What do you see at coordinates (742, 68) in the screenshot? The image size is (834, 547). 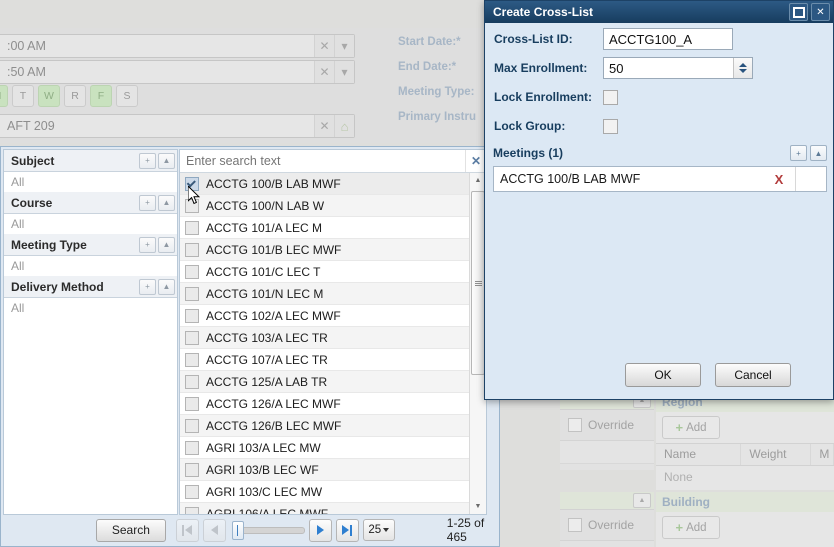 I see `spinner-buttons` at bounding box center [742, 68].